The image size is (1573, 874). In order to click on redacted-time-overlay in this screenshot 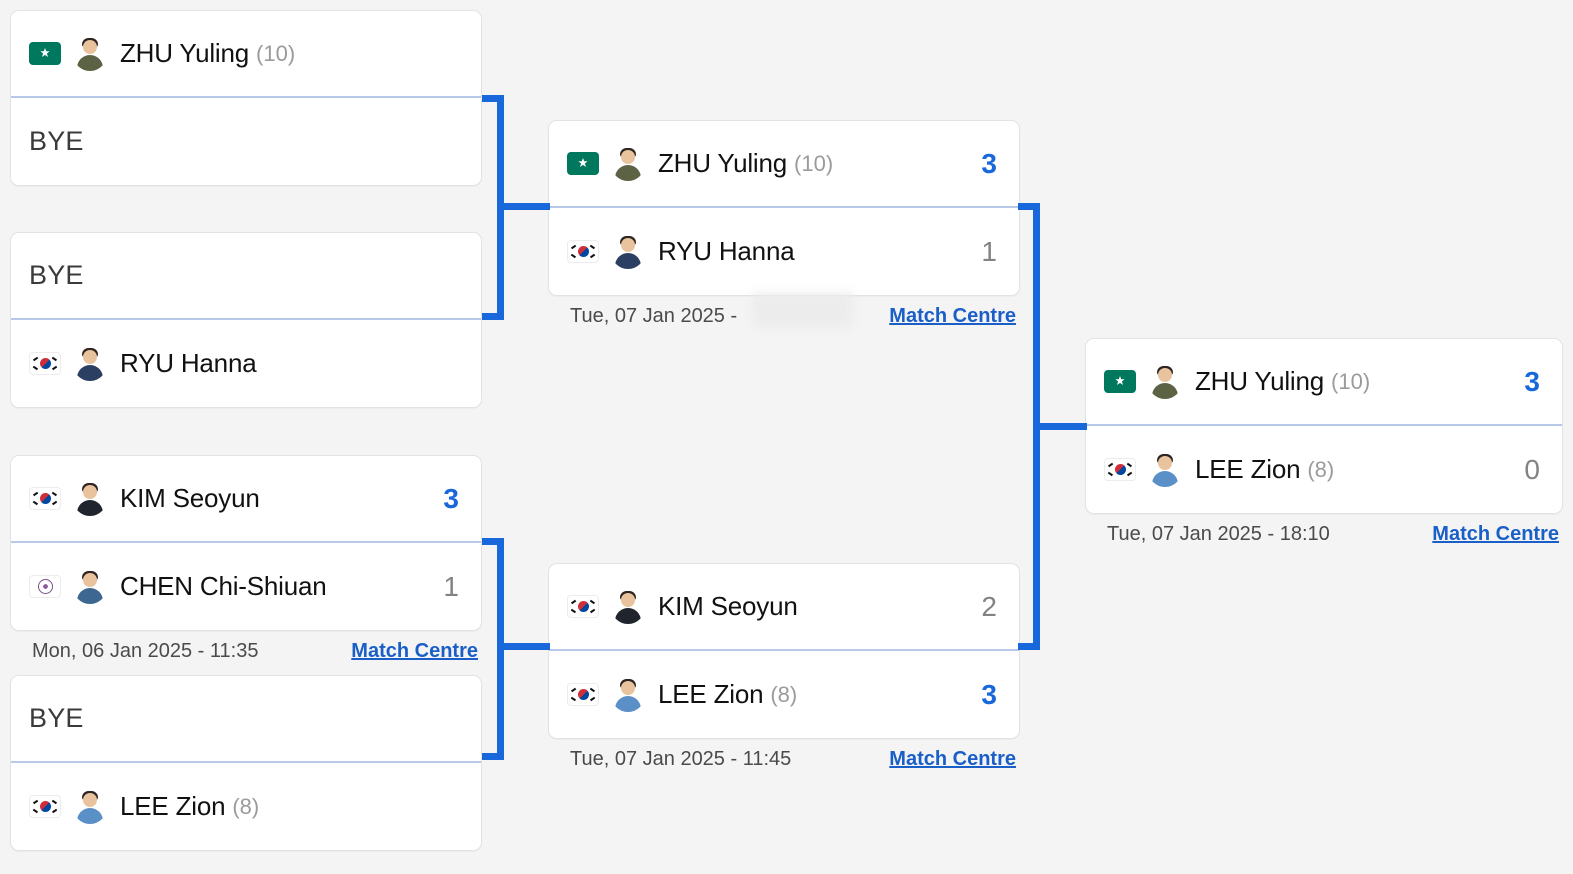, I will do `click(803, 310)`.